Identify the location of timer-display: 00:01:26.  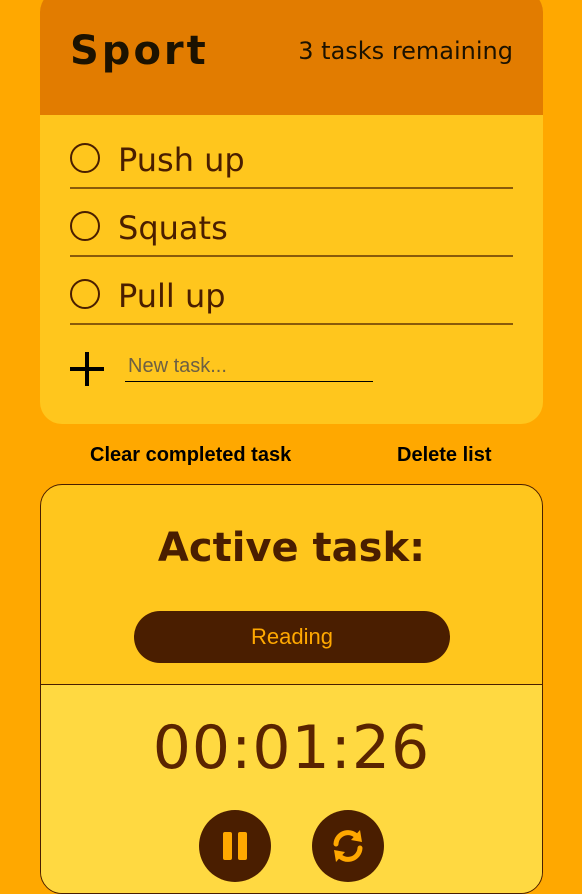
(291, 748).